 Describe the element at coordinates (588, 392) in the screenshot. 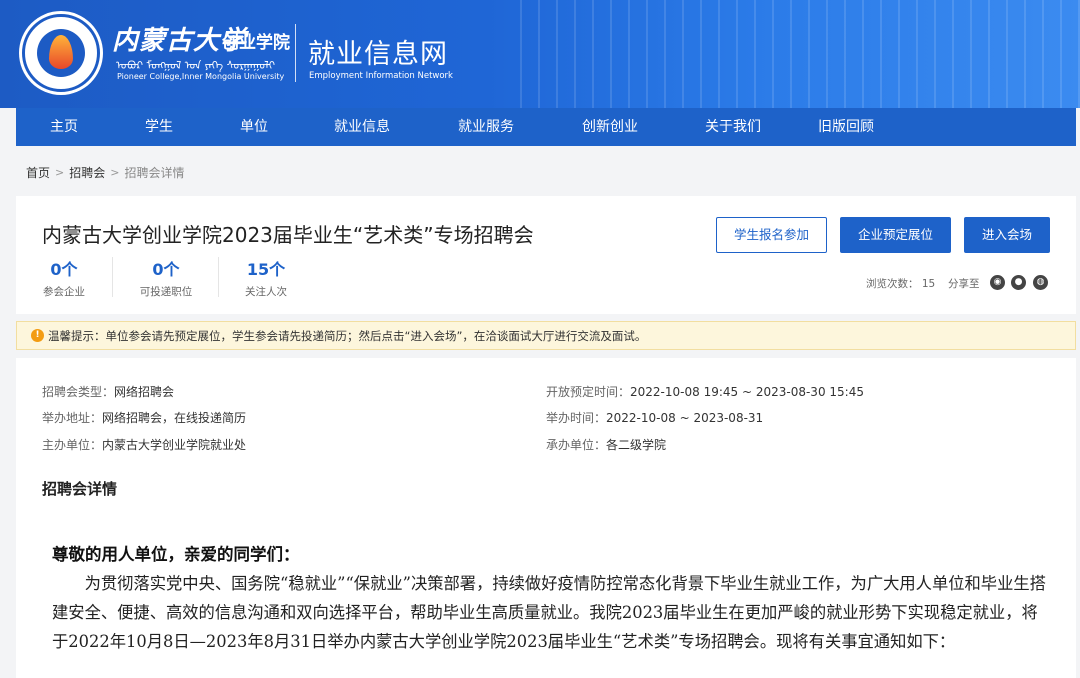

I see `detail-label: 开放预定时间：` at that location.